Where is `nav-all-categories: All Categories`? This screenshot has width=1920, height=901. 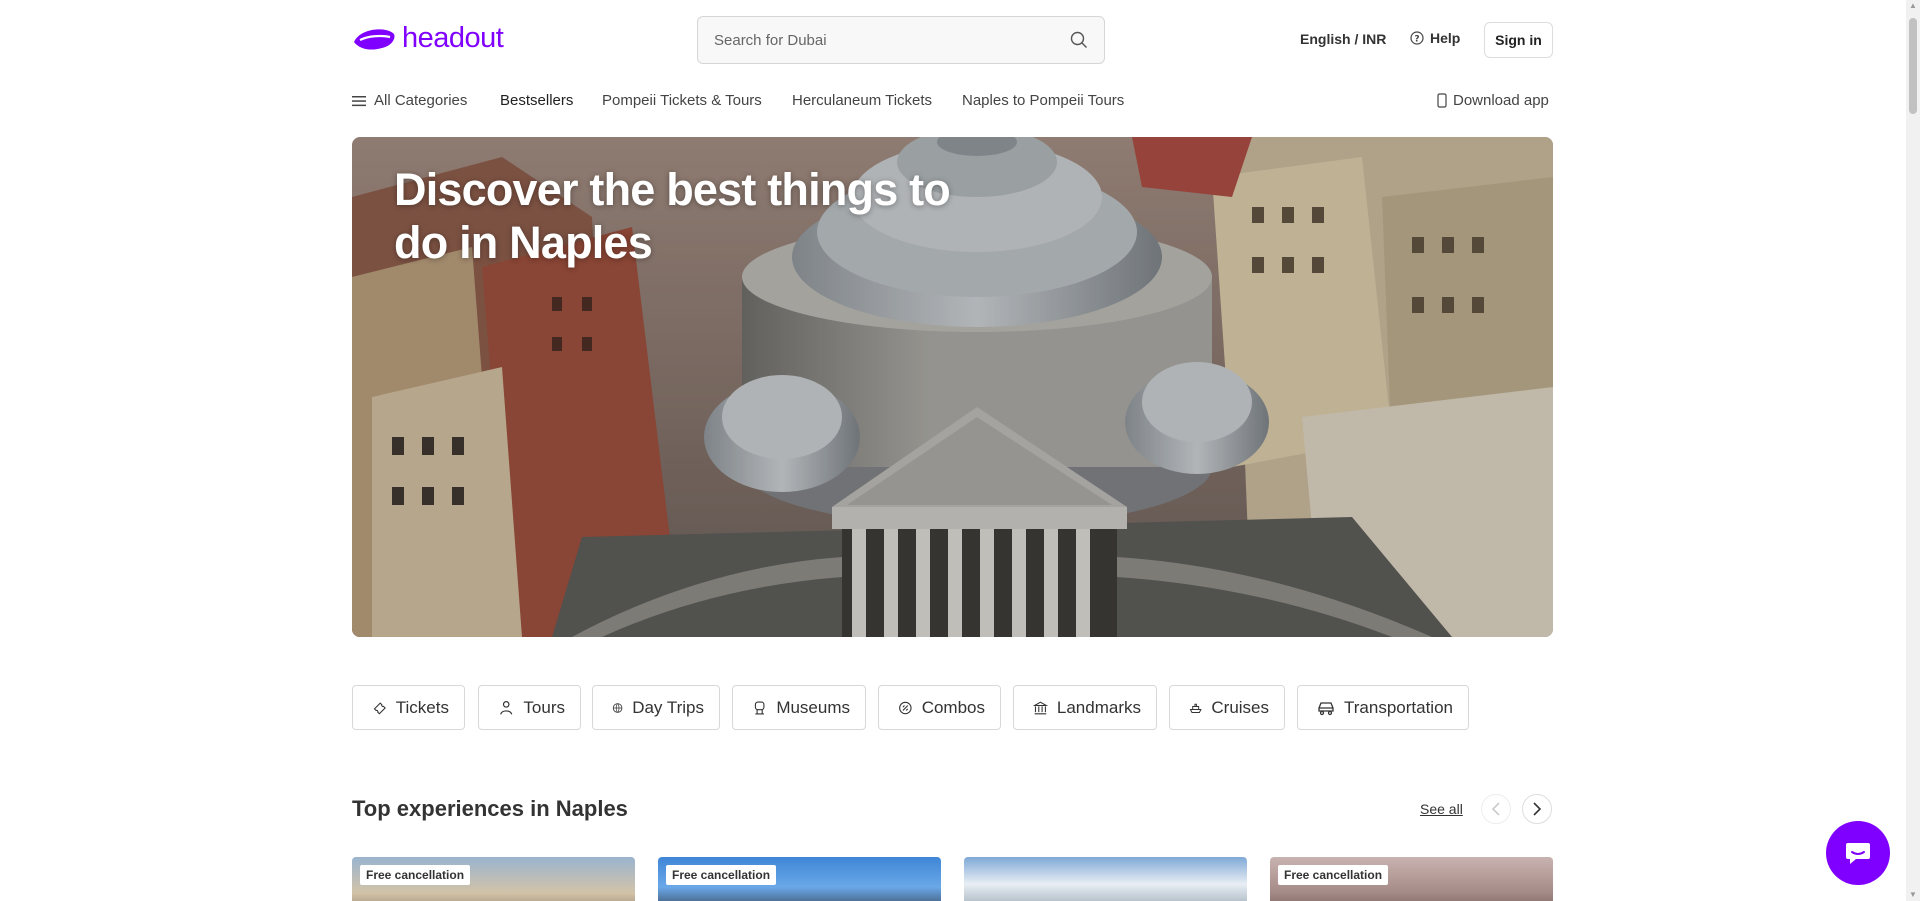
nav-all-categories: All Categories is located at coordinates (409, 100).